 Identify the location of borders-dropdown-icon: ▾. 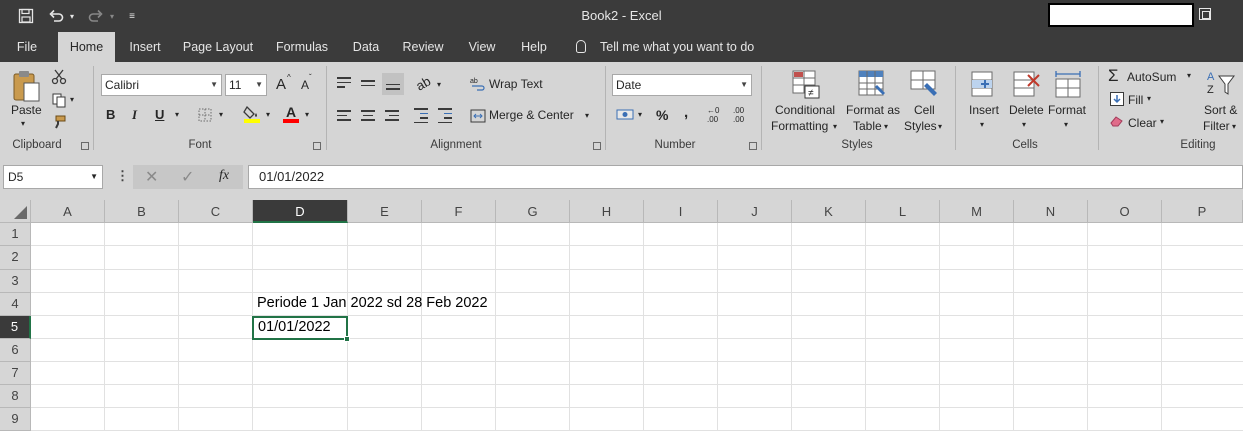
(221, 114).